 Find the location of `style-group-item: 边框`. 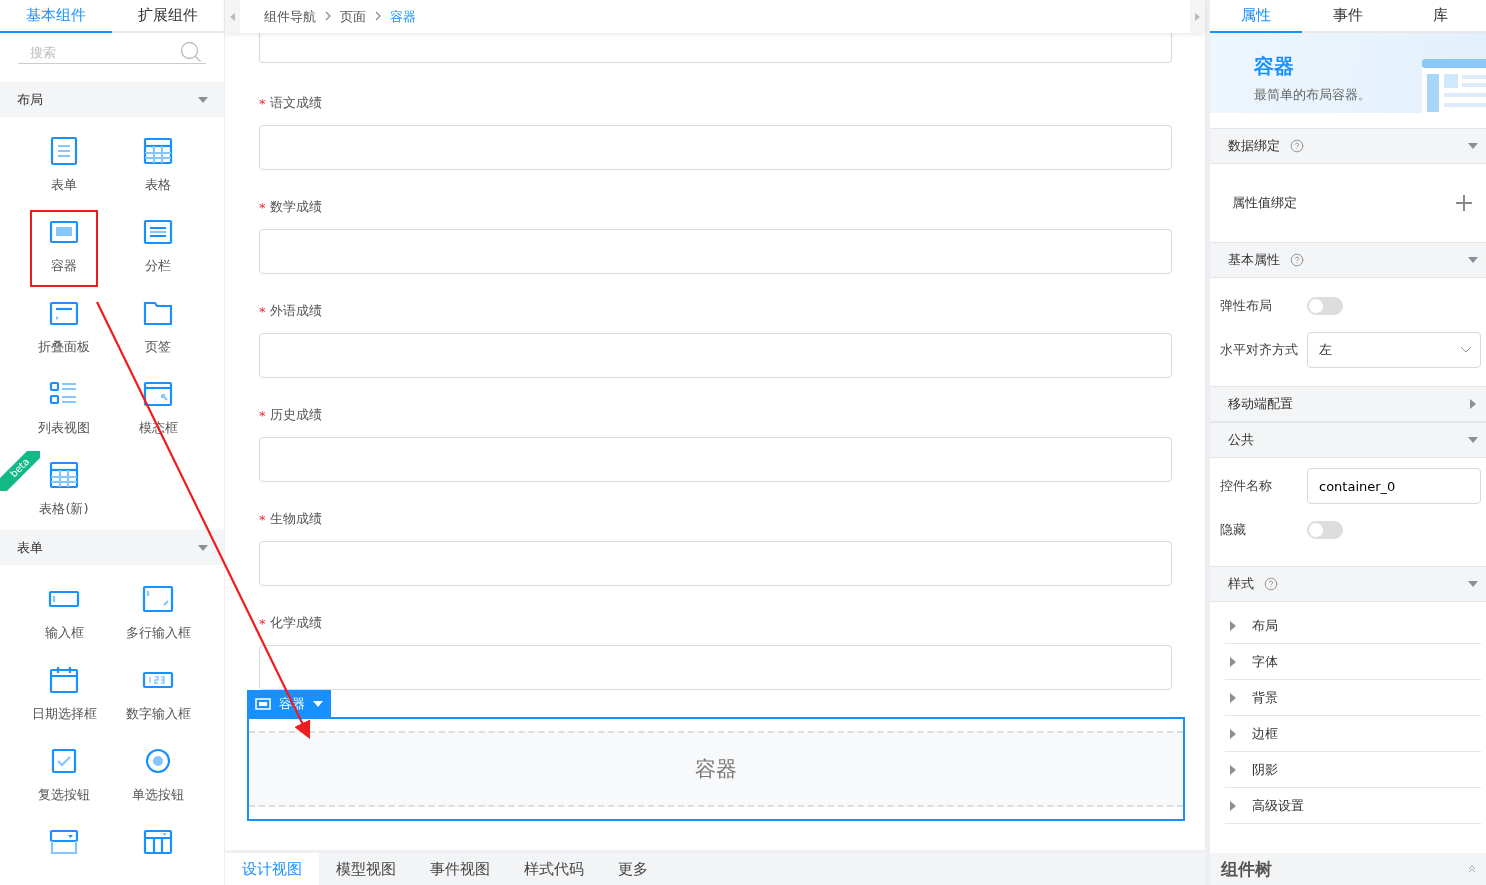

style-group-item: 边框 is located at coordinates (1353, 734).